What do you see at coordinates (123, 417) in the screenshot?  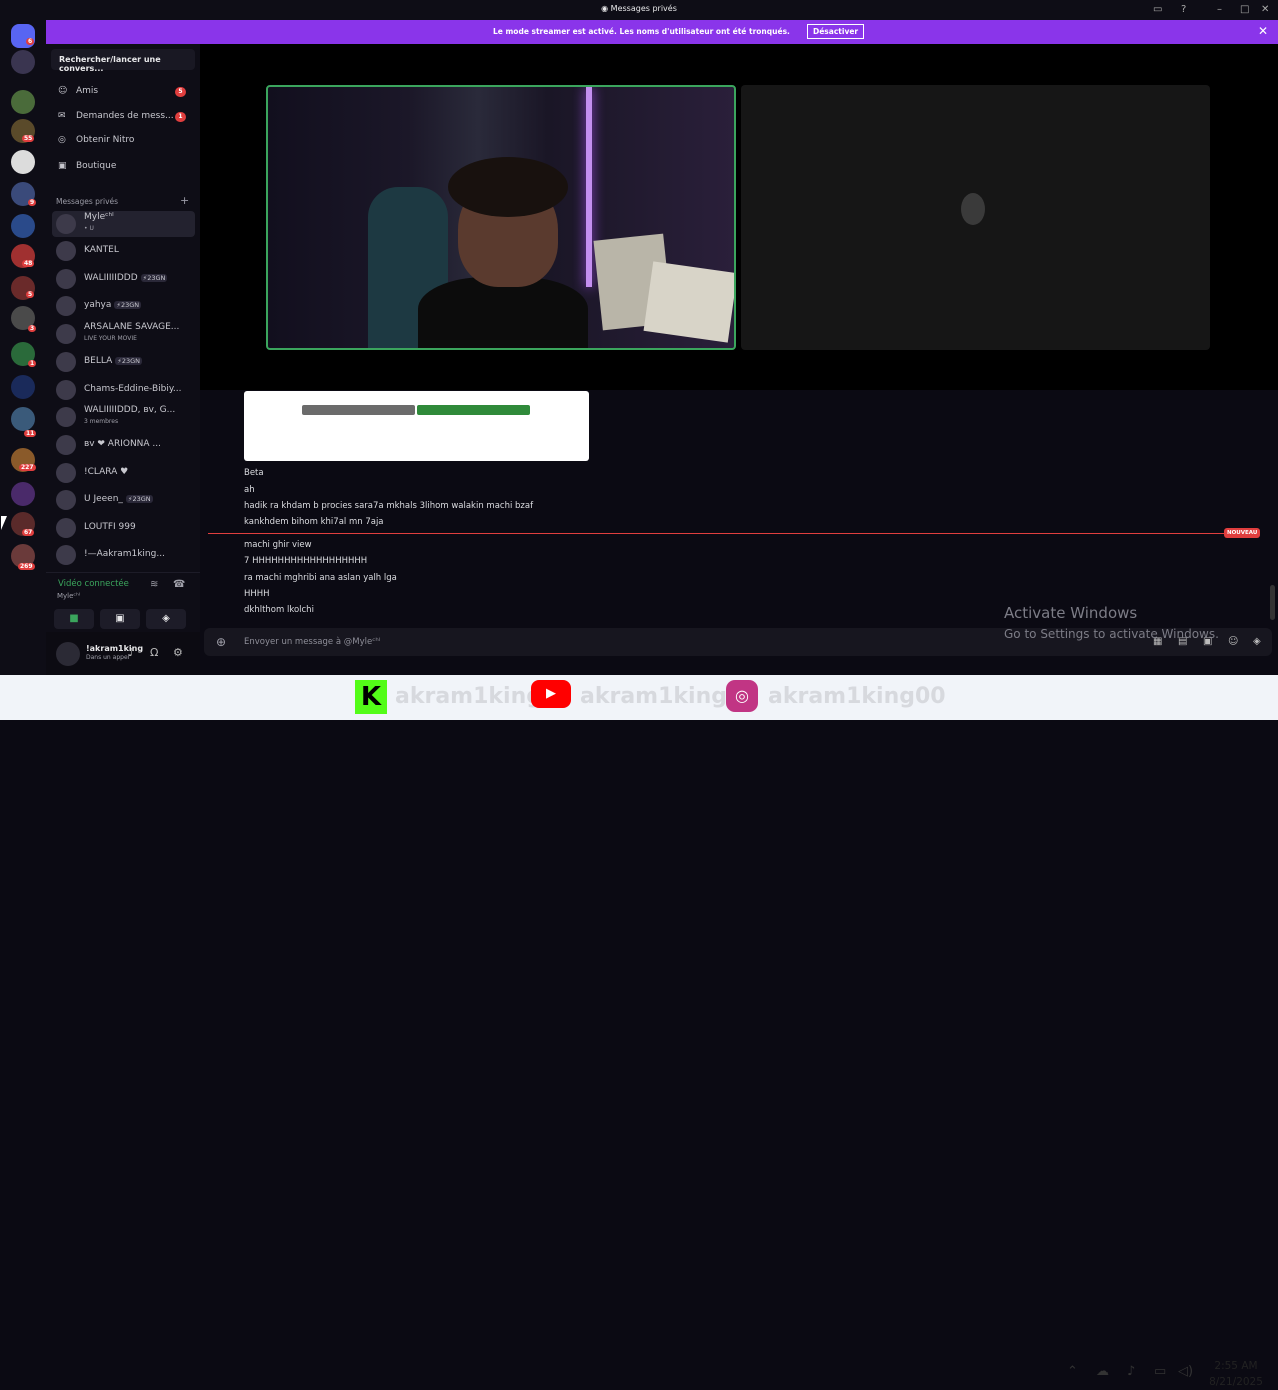 I see `dm-item: WALIIIIIDDD, ʙᴠ, G... 3 membres` at bounding box center [123, 417].